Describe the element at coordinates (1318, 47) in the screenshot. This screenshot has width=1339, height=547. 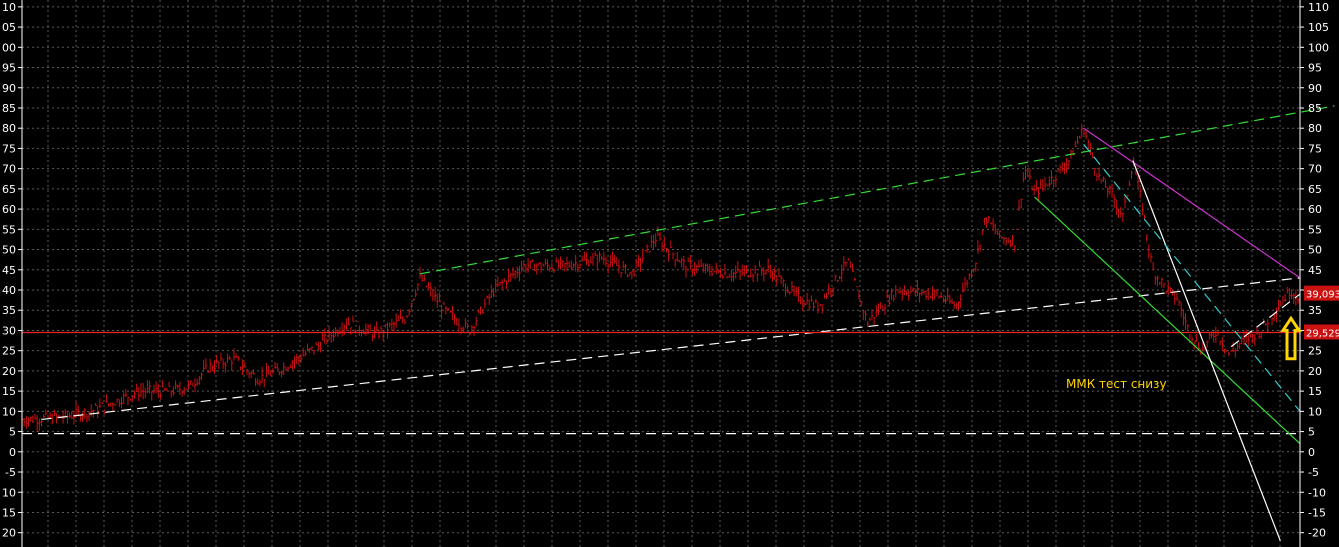
I see `y-tick-label-right: 100` at that location.